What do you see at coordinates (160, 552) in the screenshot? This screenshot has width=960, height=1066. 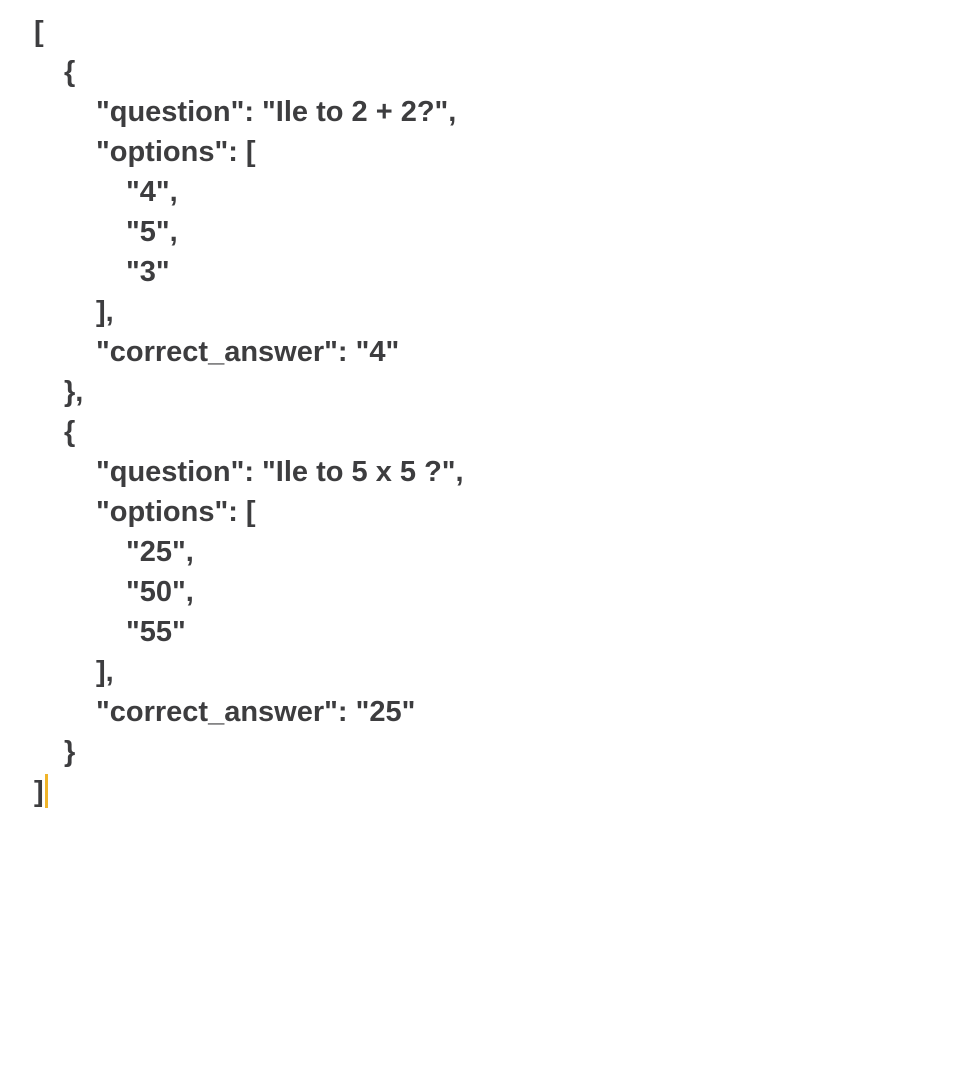 I see `code-line: "25",` at bounding box center [160, 552].